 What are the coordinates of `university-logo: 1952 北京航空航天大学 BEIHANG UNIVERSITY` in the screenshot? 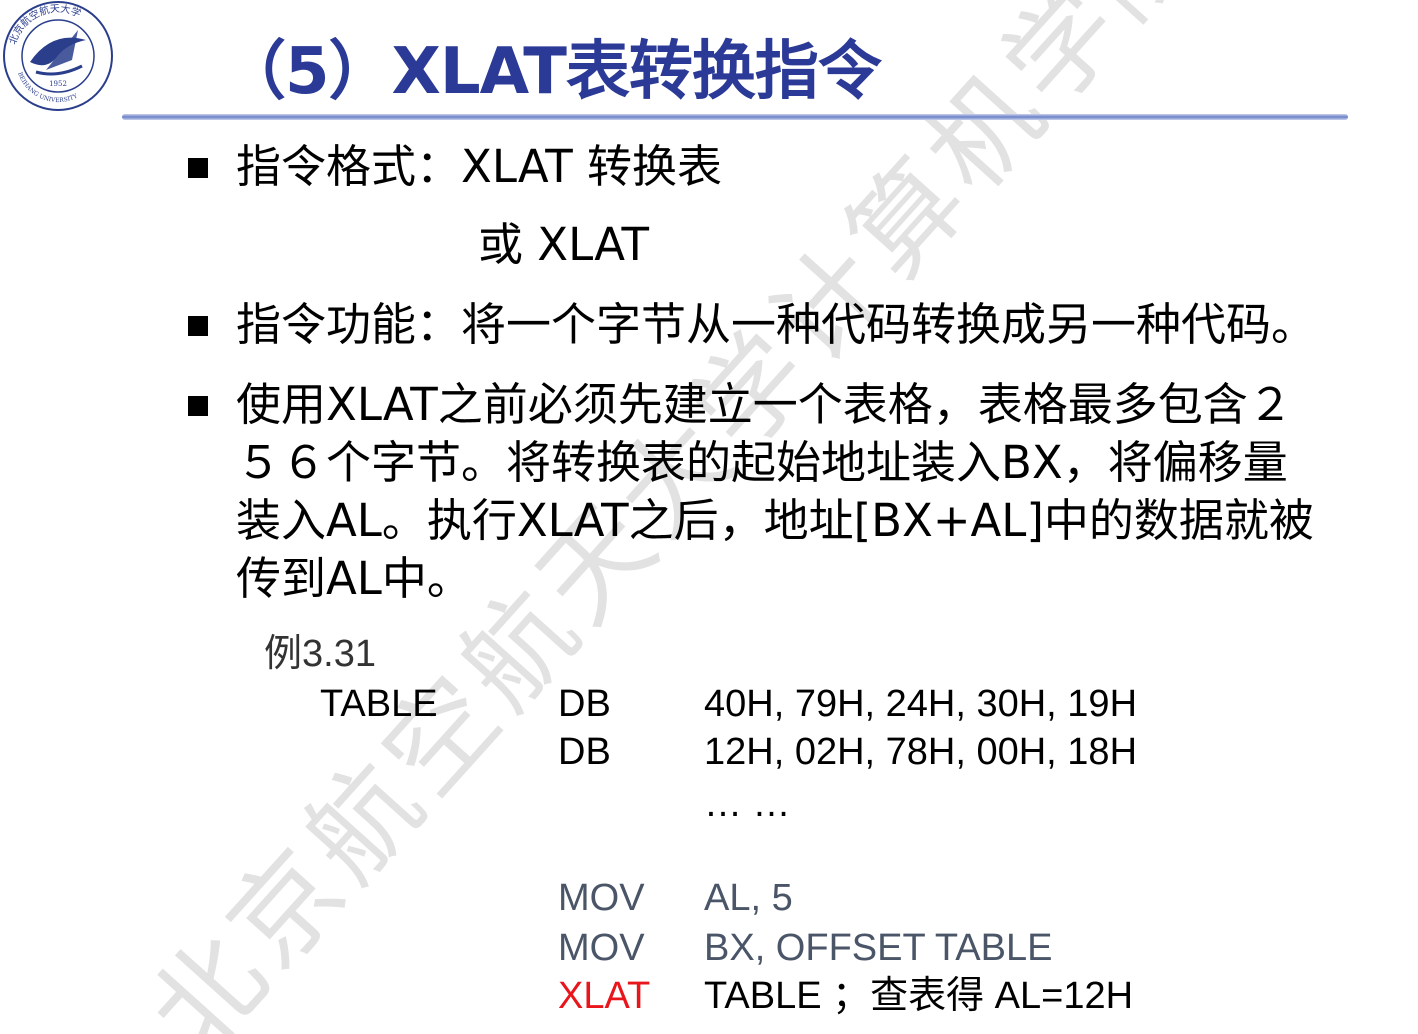 It's located at (58, 56).